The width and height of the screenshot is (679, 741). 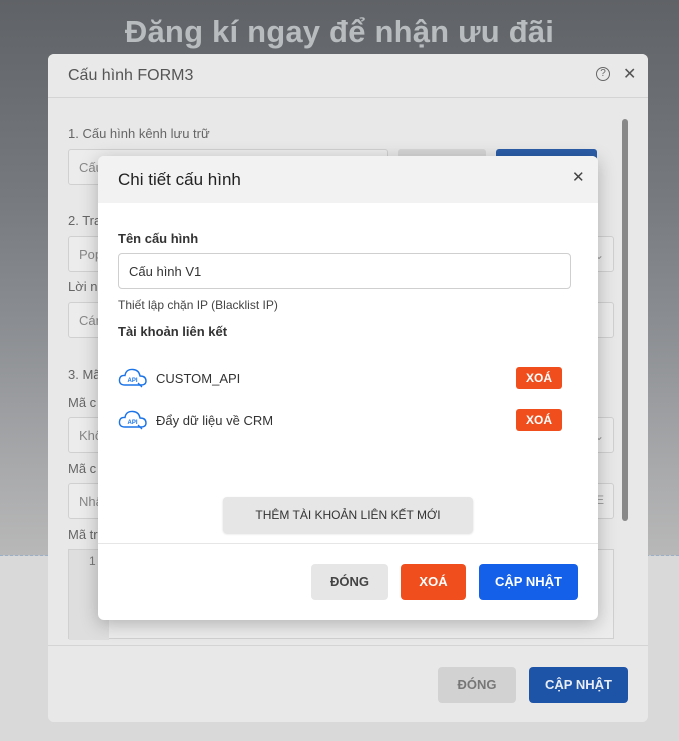 What do you see at coordinates (131, 75) in the screenshot?
I see `outer-modal-title: Cấu hình FORM3` at bounding box center [131, 75].